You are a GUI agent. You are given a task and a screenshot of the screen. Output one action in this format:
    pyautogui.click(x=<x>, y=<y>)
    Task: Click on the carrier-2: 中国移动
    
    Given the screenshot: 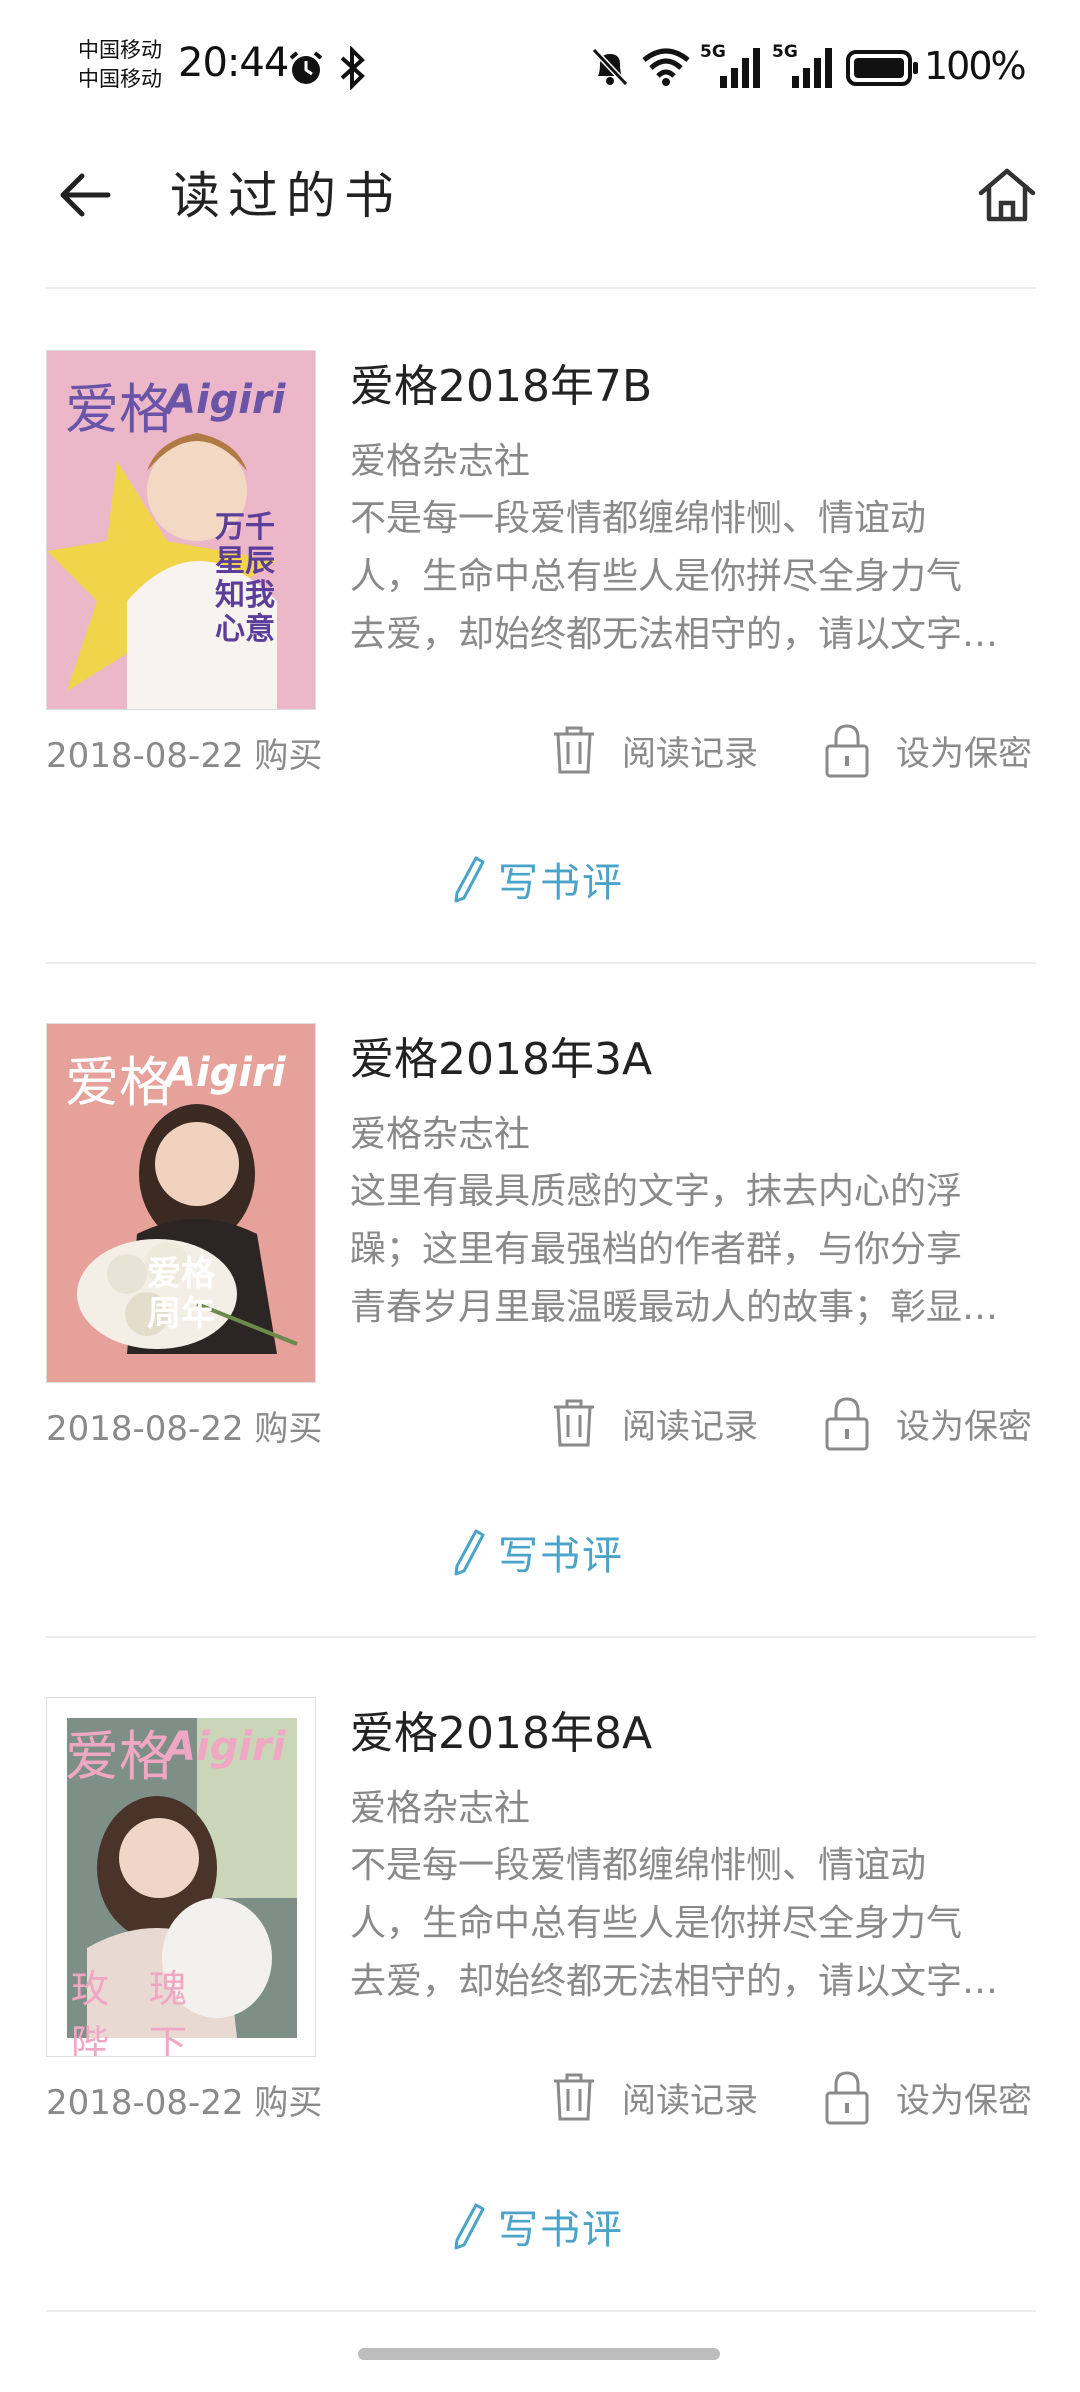 What is the action you would take?
    pyautogui.click(x=120, y=79)
    